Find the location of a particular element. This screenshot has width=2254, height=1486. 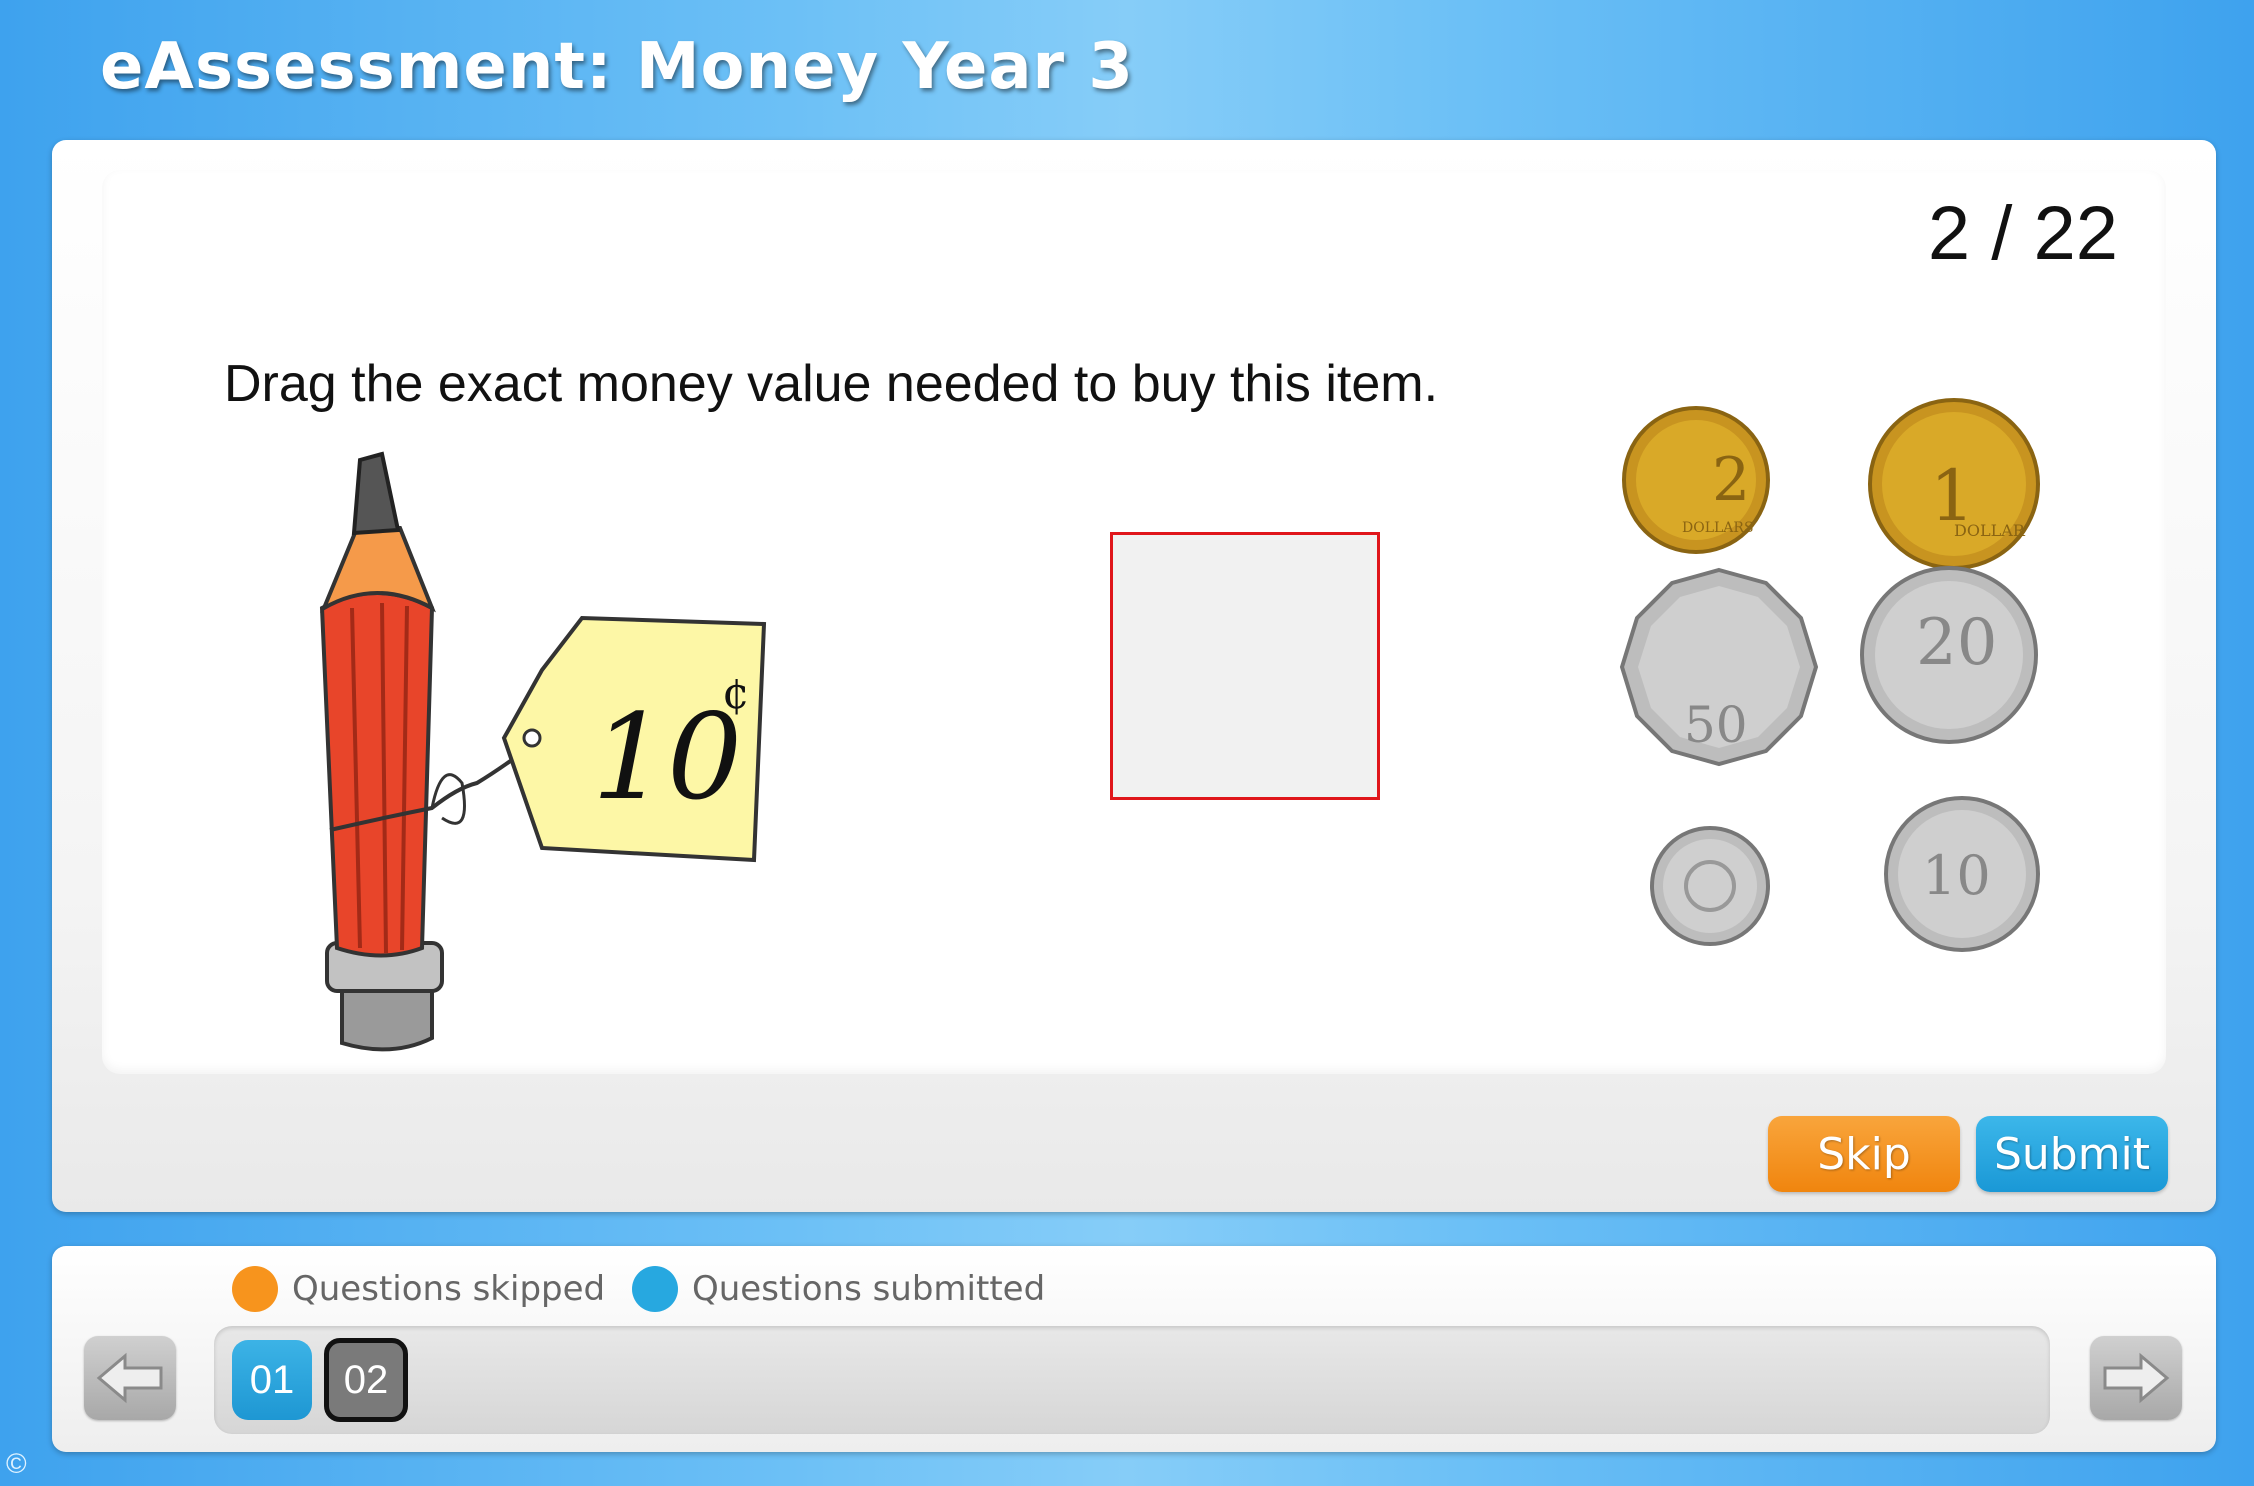

question-counter: 2 / 22 is located at coordinates (2022, 233).